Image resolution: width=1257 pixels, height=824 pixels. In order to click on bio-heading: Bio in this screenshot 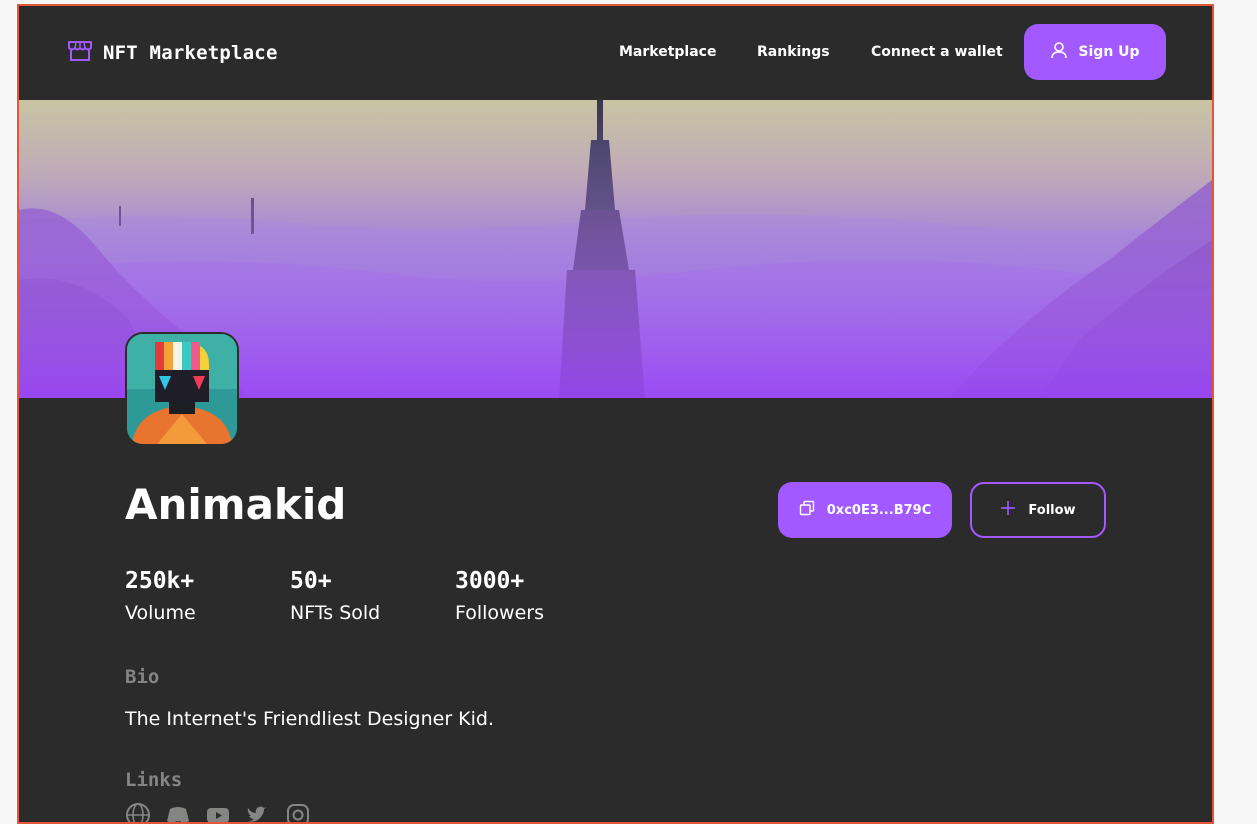, I will do `click(142, 677)`.